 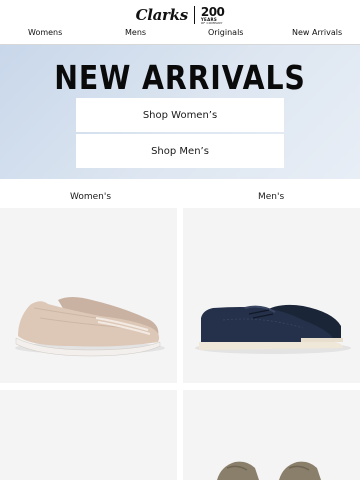 I want to click on shop-women-button: Shop Women’s, so click(x=180, y=115).